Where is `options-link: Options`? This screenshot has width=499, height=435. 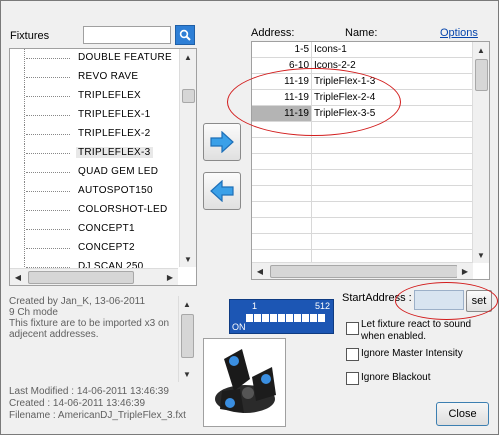
options-link: Options is located at coordinates (459, 33).